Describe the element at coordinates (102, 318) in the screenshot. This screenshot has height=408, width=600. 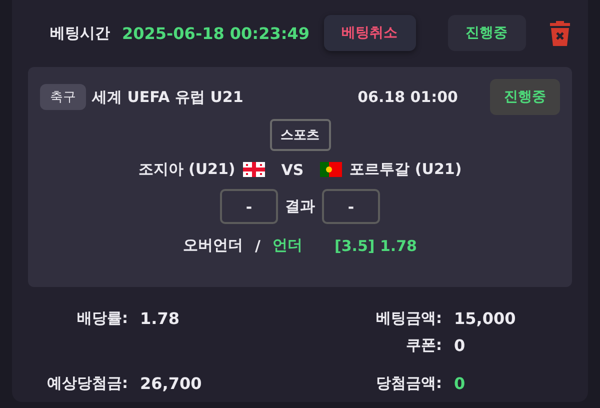
I see `summary-label: 배당률:` at that location.